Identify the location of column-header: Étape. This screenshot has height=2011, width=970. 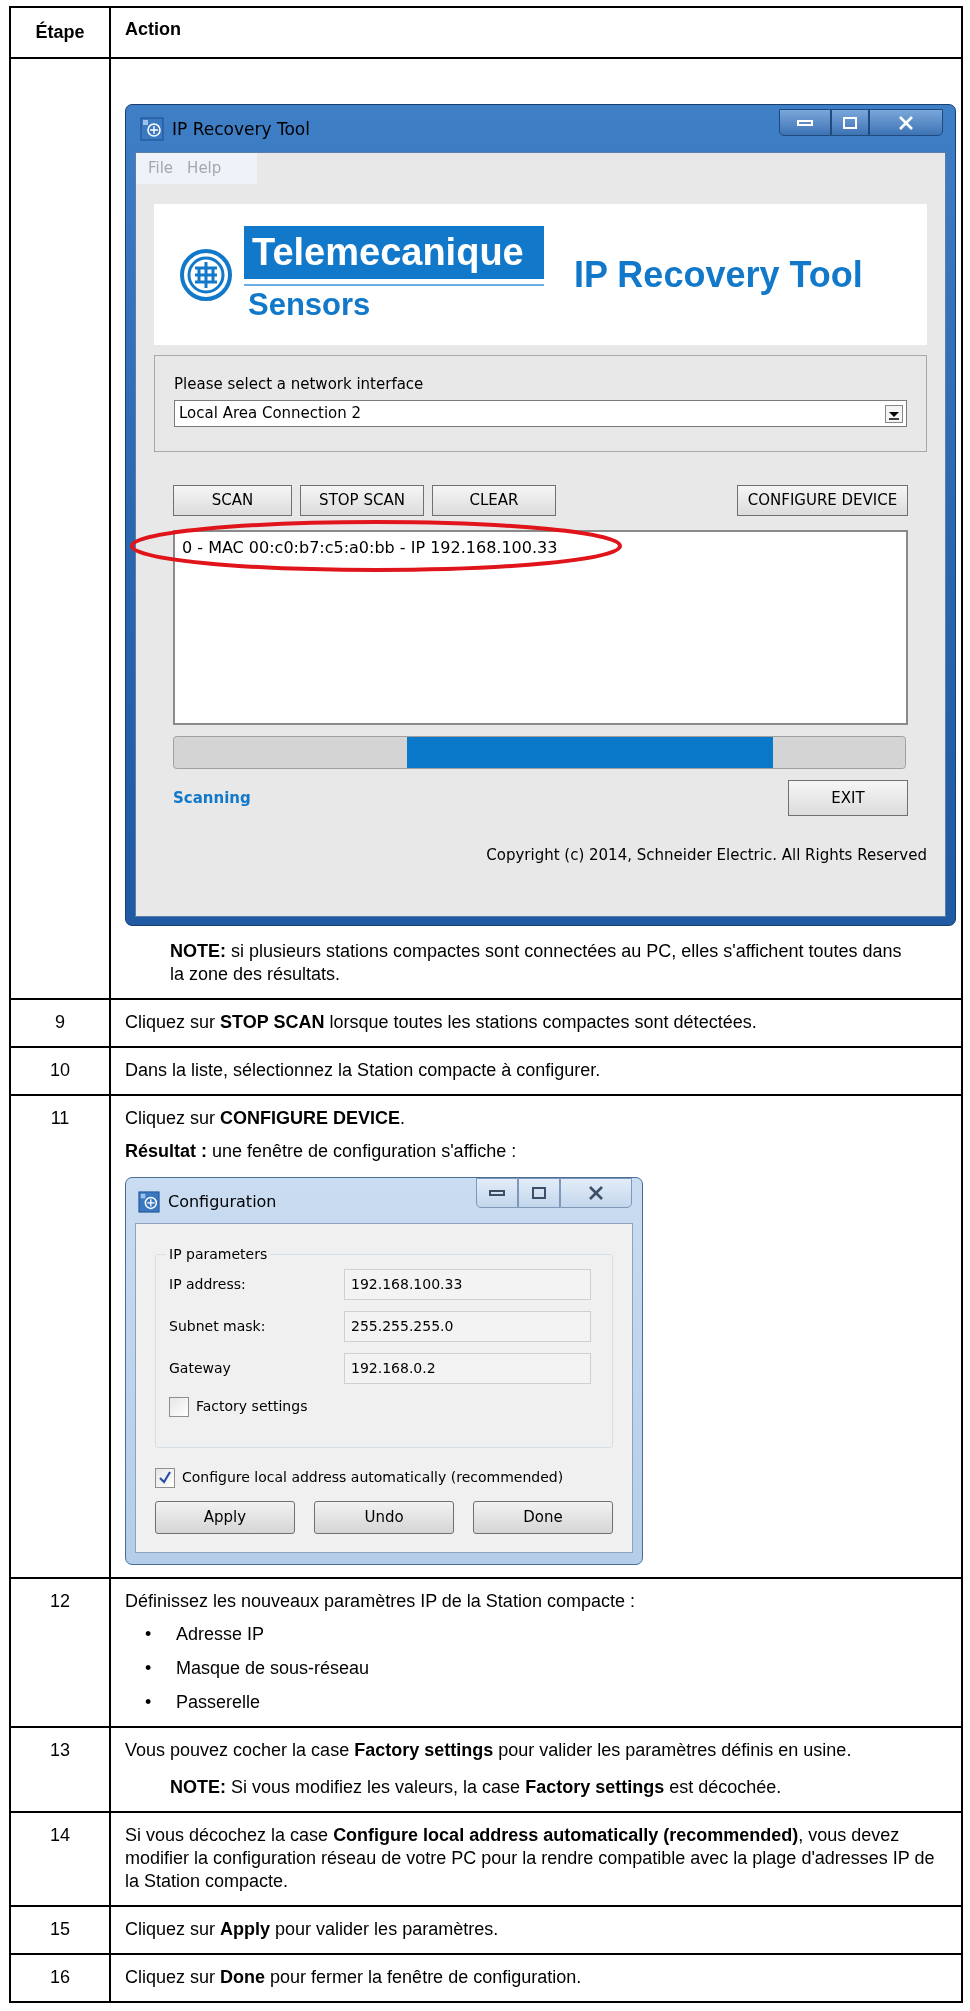
(61, 32).